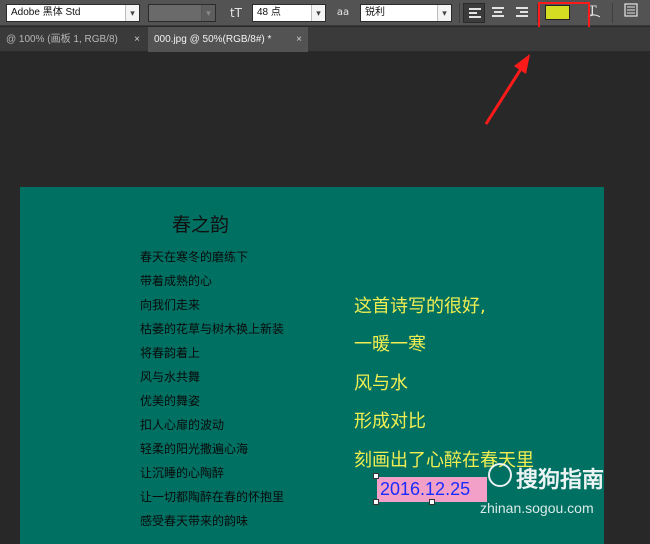  Describe the element at coordinates (201, 225) in the screenshot. I see `poem-title: 春之韵` at that location.